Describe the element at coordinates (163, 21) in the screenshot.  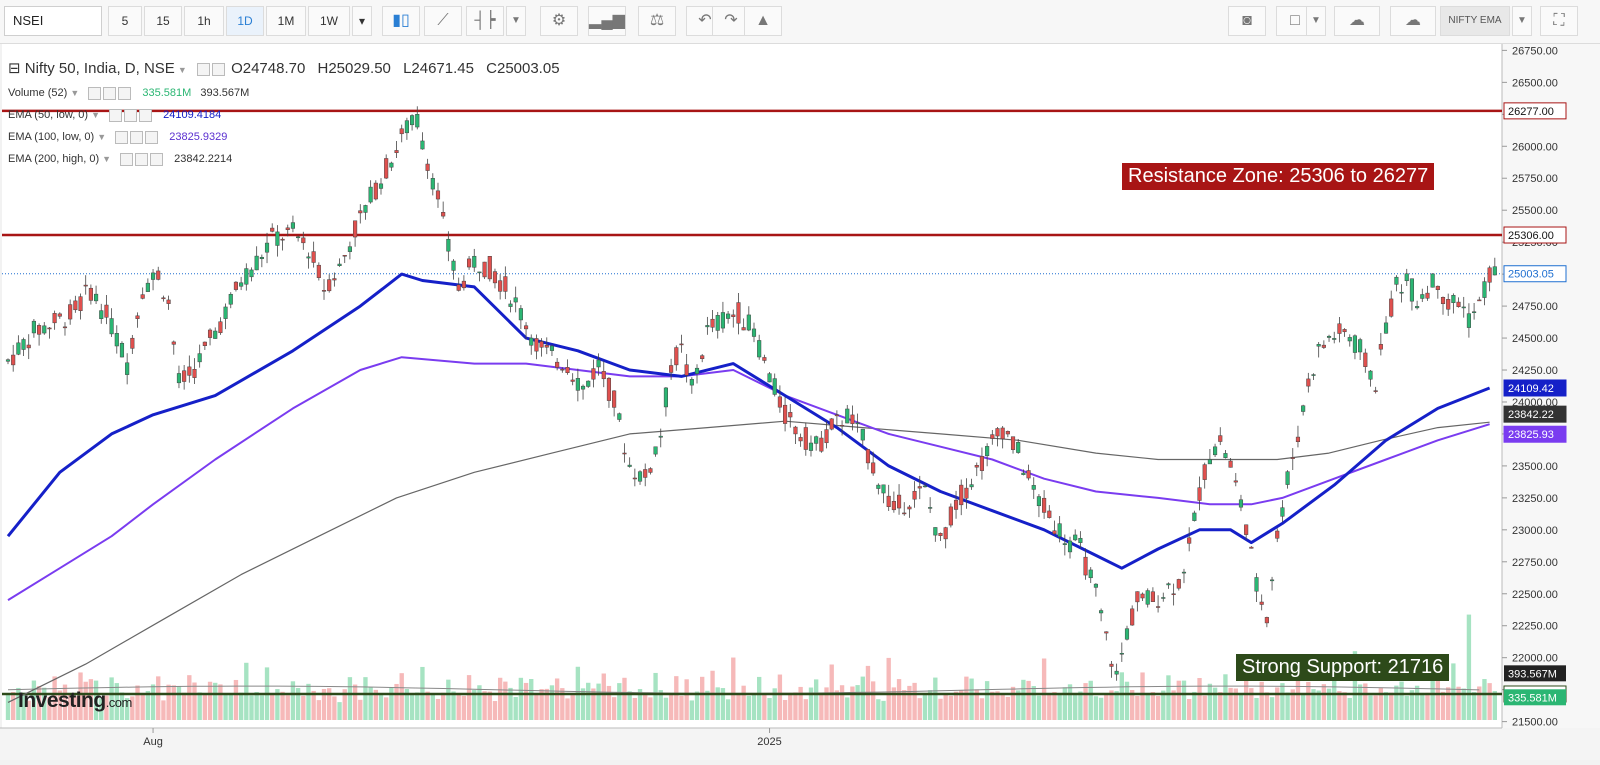
I see `interval-15-button: 15` at that location.